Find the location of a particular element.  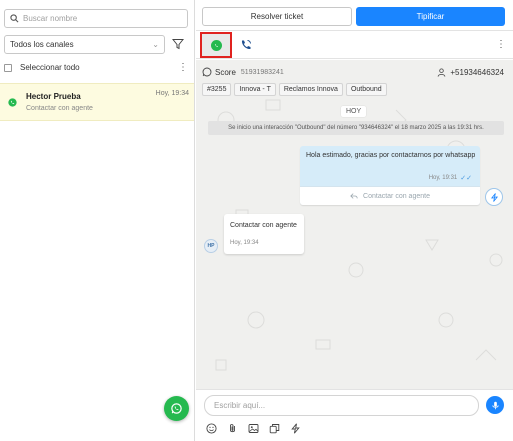

quick-reply-label: Contactar con agente is located at coordinates (396, 196).